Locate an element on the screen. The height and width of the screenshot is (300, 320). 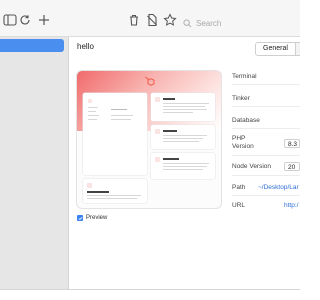
php-version-select: 8.3 is located at coordinates (292, 143).